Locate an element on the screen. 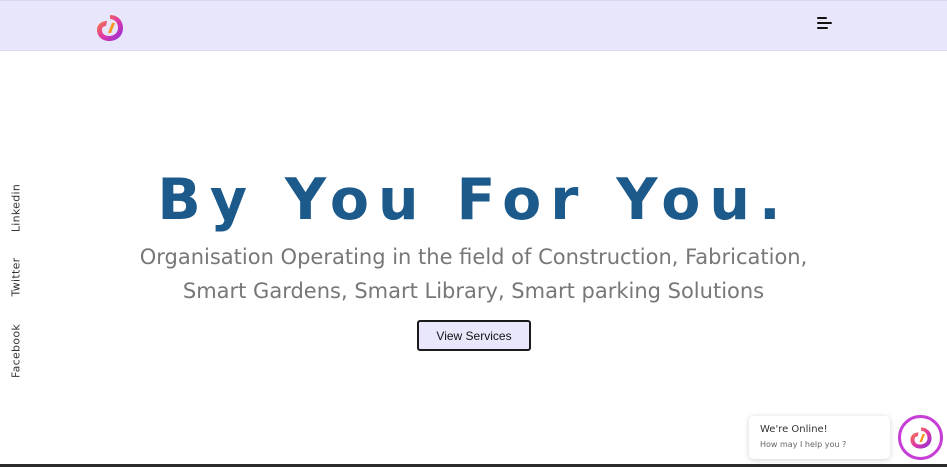 This screenshot has width=947, height=467. chat-status-text: We're Online! is located at coordinates (794, 429).